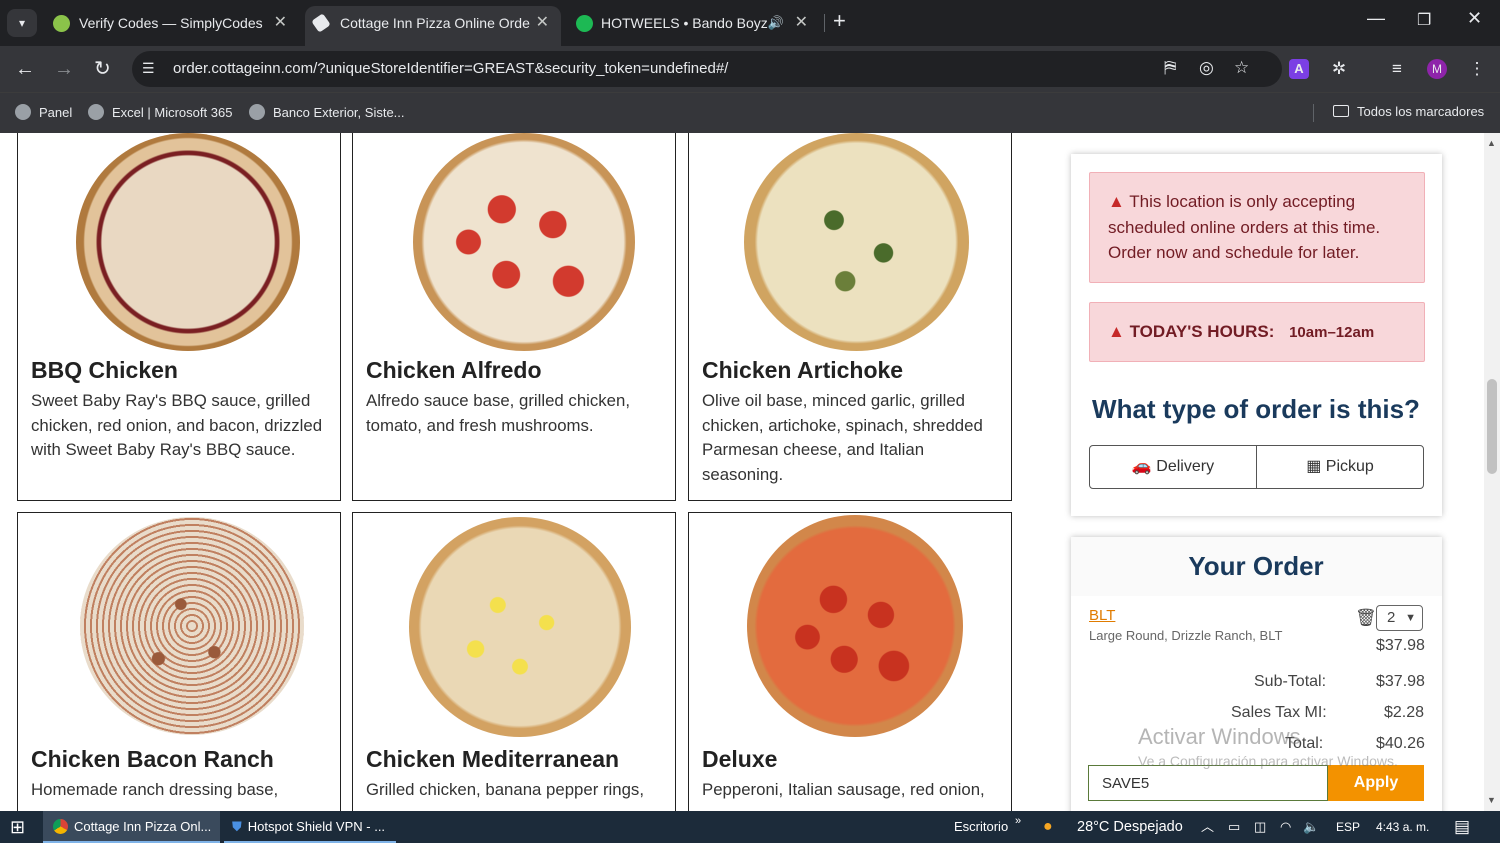  Describe the element at coordinates (155, 789) in the screenshot. I see `item-description: Homemade ranch dressing base,` at that location.